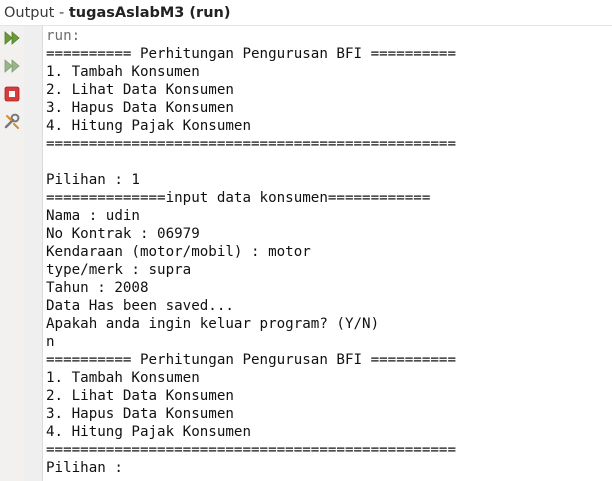 The width and height of the screenshot is (612, 481). Describe the element at coordinates (213, 324) in the screenshot. I see `console-line: Apakah anda ingin keluar program? (Y/N)` at that location.